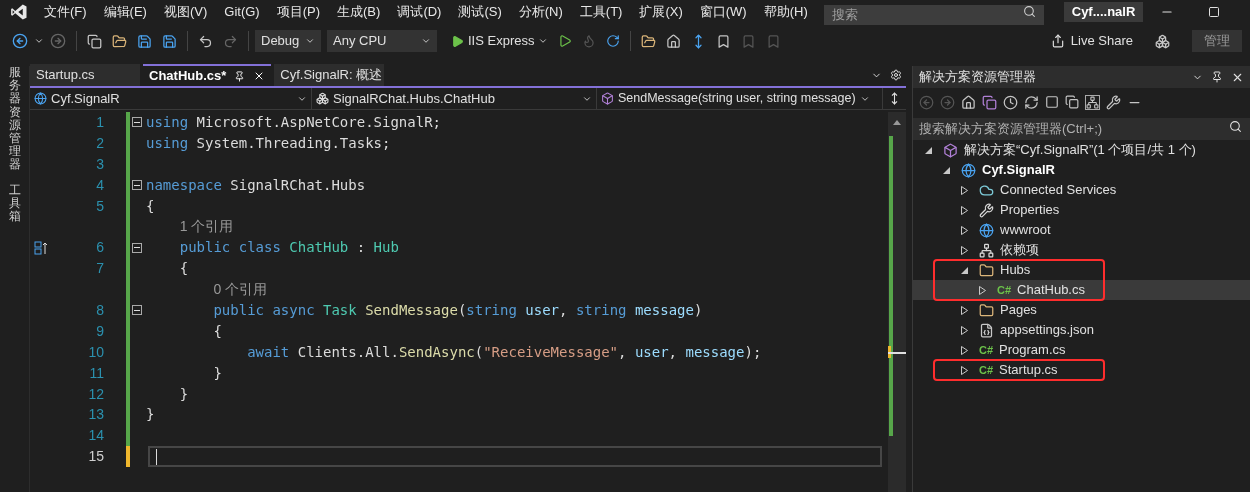 Image resolution: width=1250 pixels, height=492 pixels. Describe the element at coordinates (99, 310) in the screenshot. I see `line-number: 8` at that location.